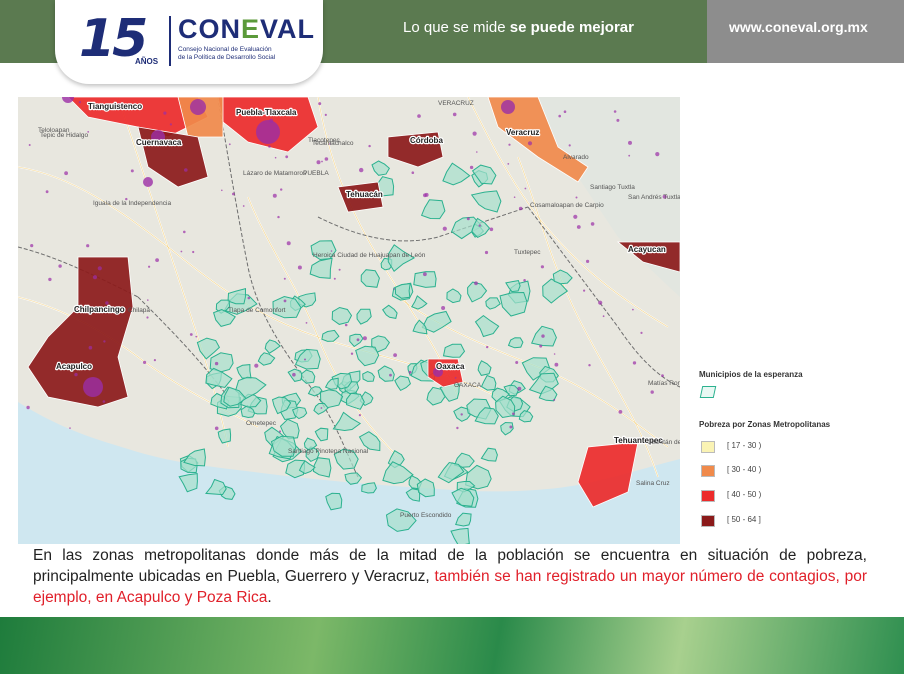  Describe the element at coordinates (251, 29) in the screenshot. I see `logo-name-accent: E` at that location.